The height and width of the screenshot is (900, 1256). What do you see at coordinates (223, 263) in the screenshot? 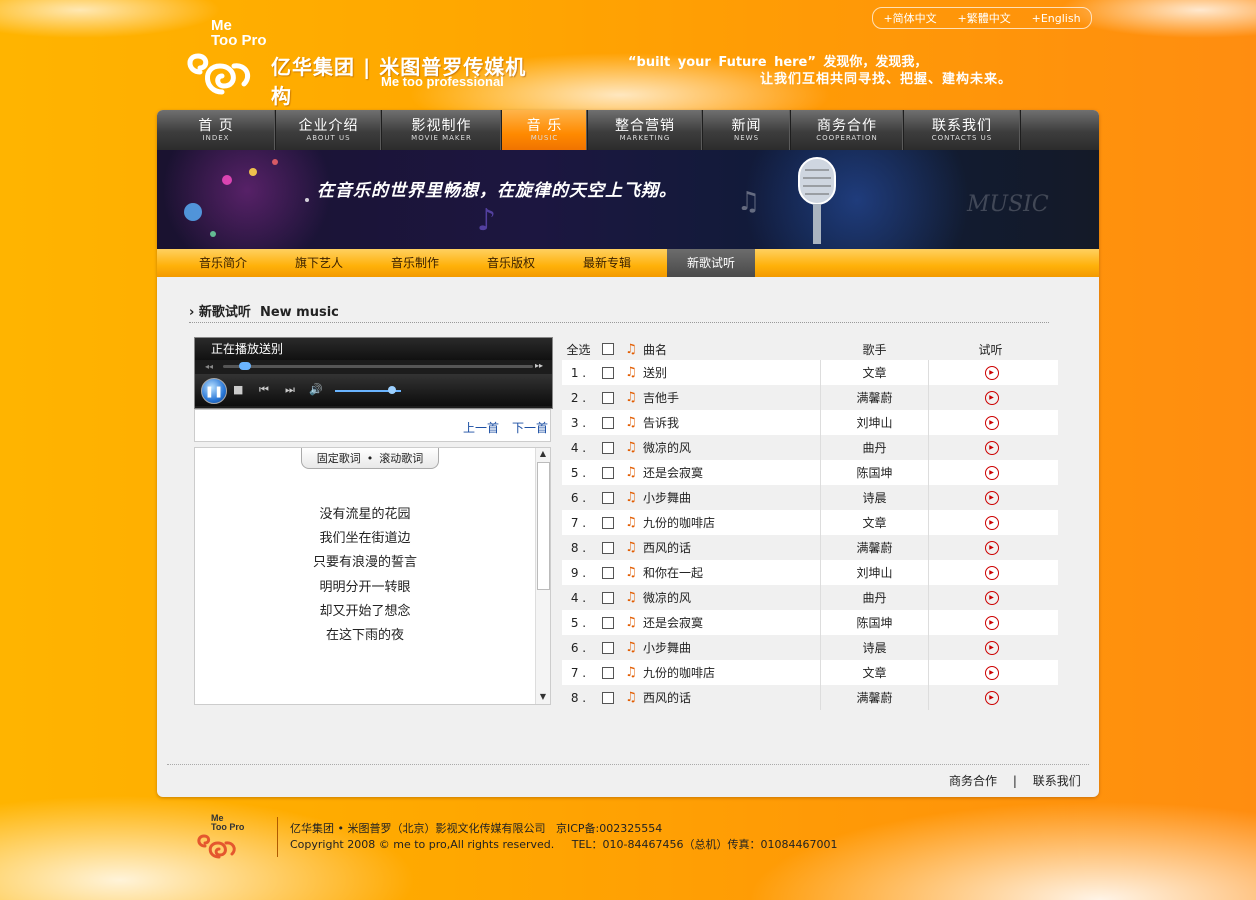
I see `subnav-intro: 音乐简介` at bounding box center [223, 263].